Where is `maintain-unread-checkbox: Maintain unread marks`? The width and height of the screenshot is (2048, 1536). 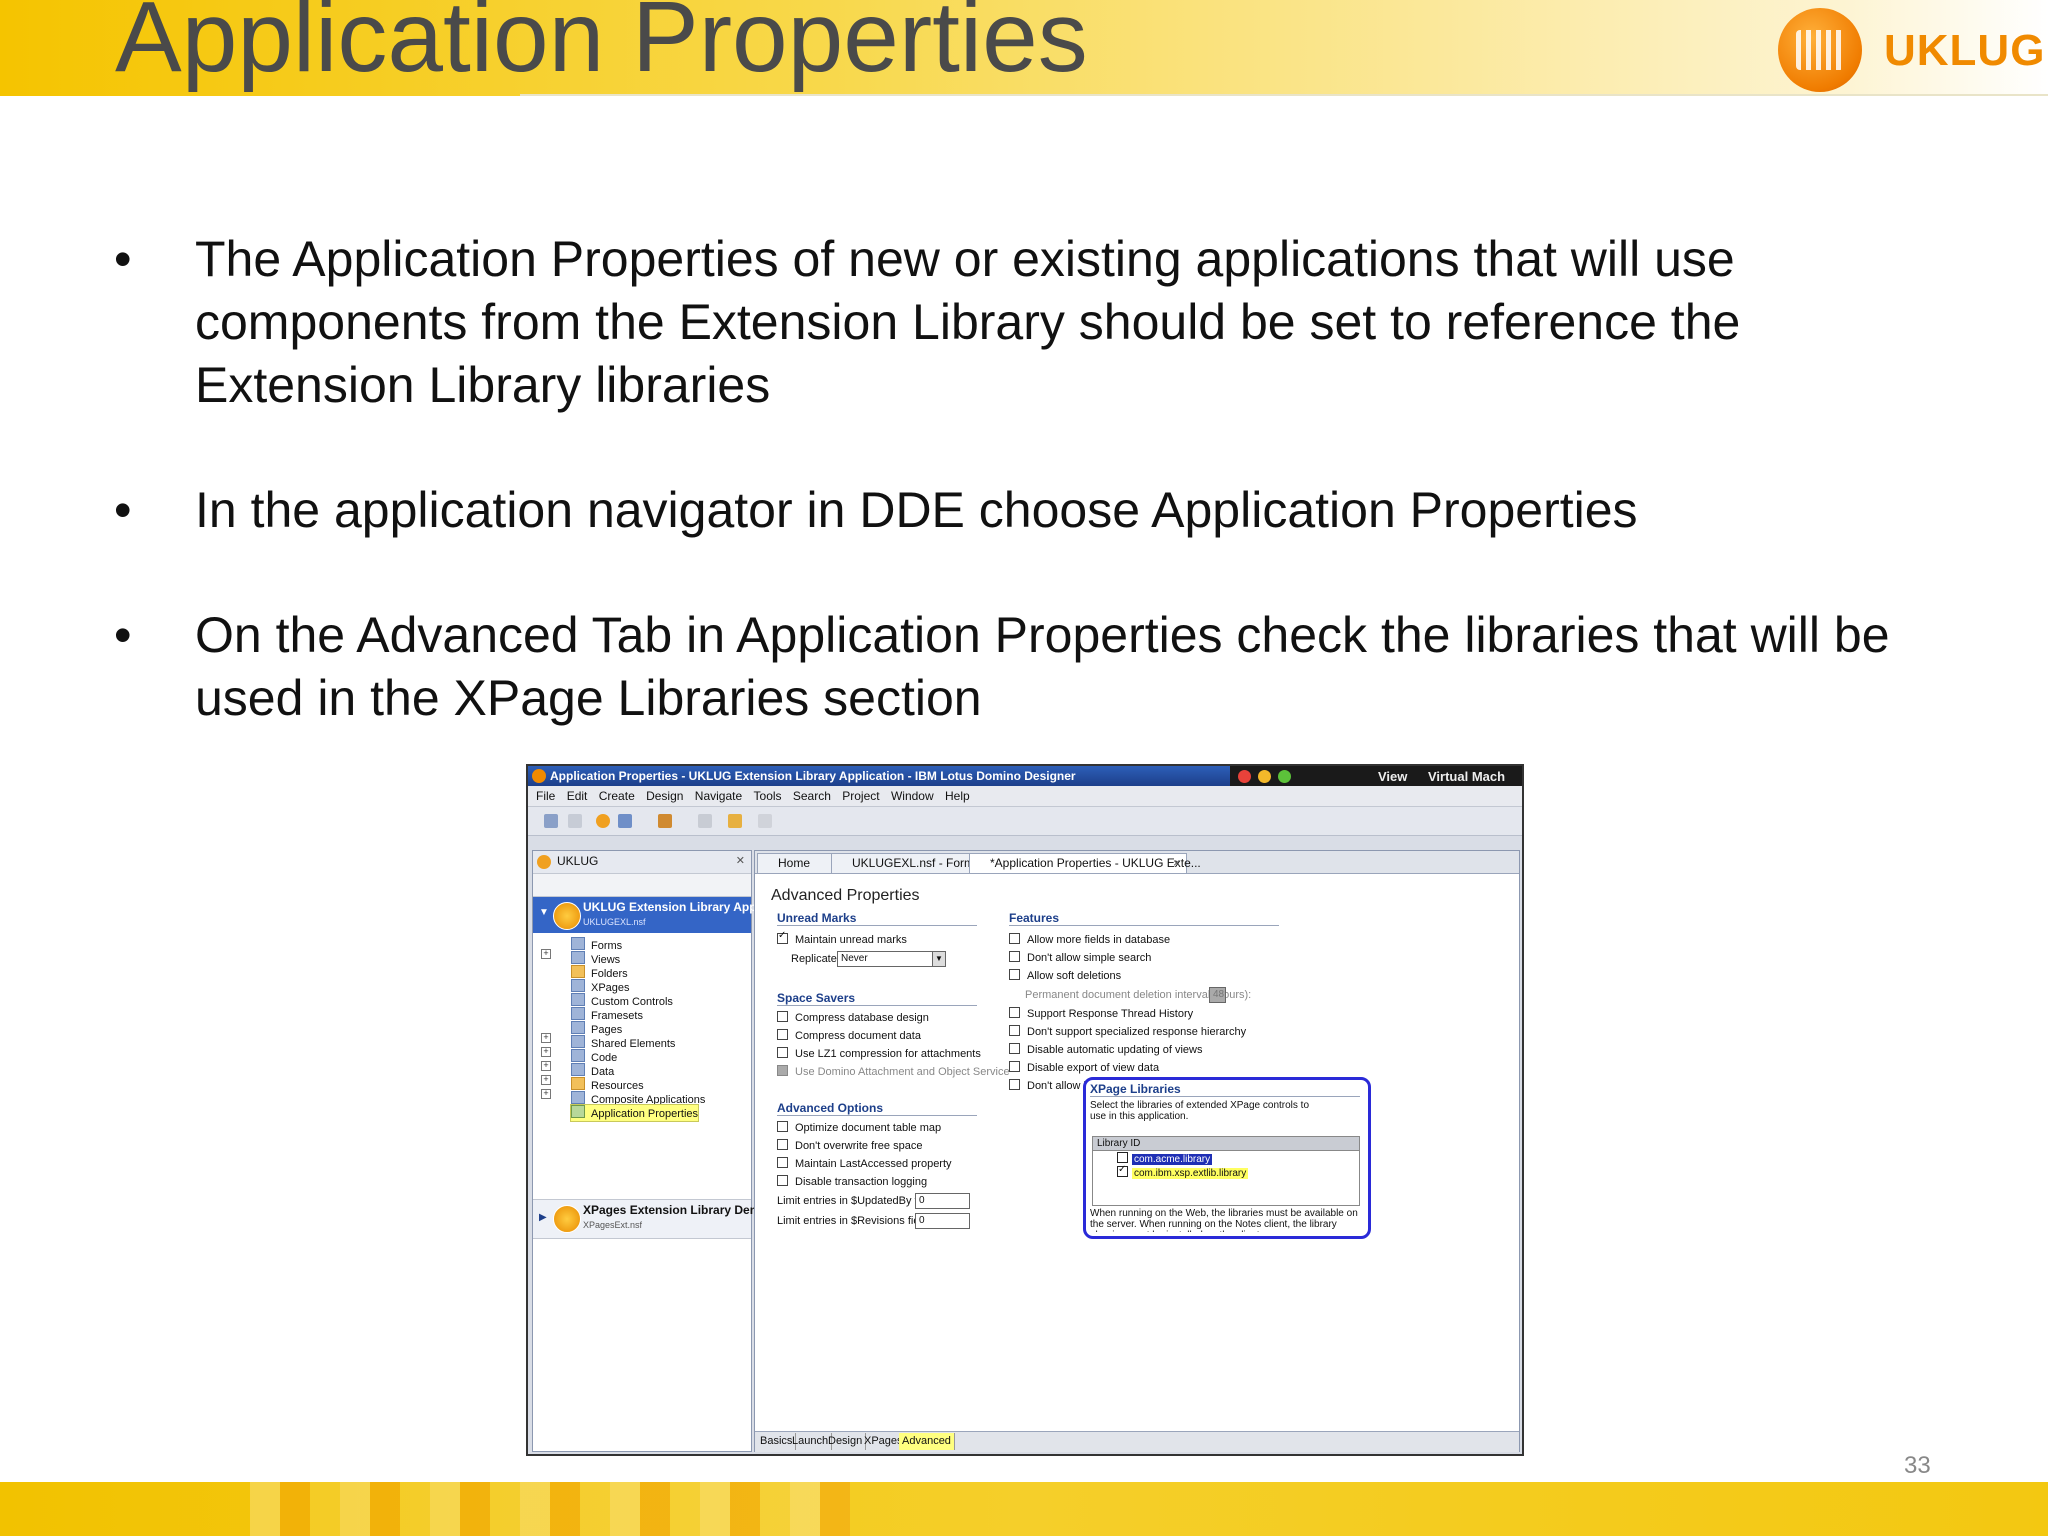
maintain-unread-checkbox: Maintain unread marks is located at coordinates (842, 938).